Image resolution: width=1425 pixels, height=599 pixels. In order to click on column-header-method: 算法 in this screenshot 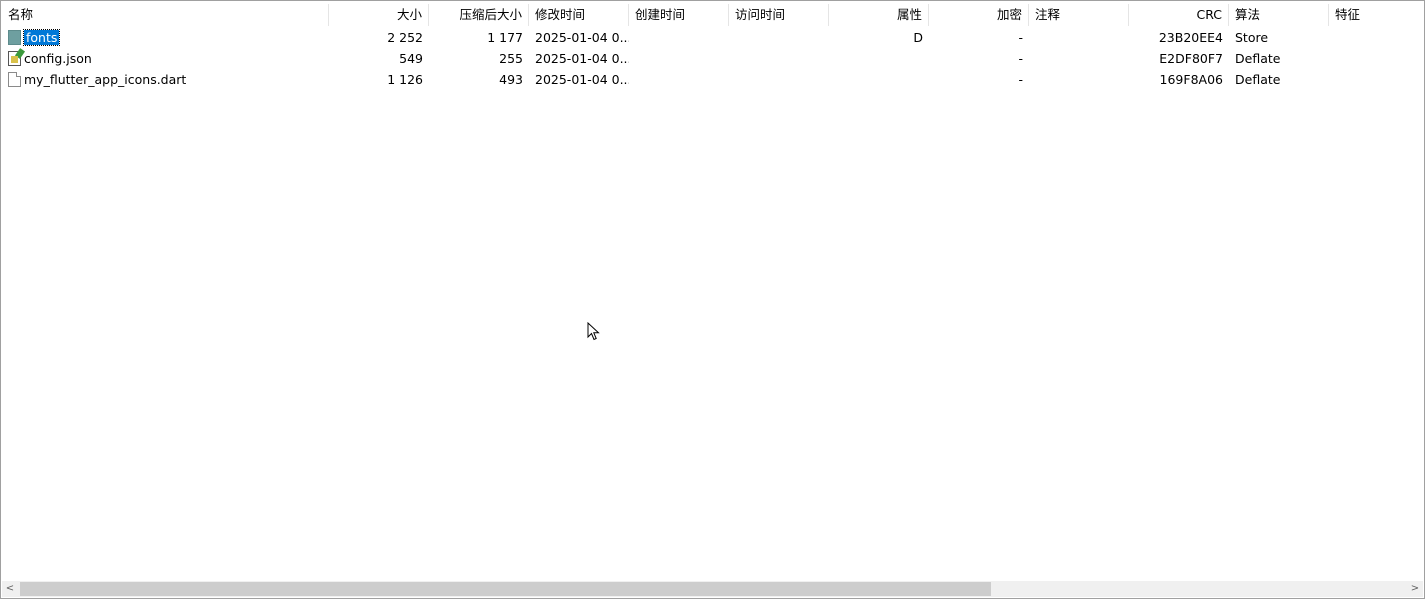, I will do `click(1279, 15)`.